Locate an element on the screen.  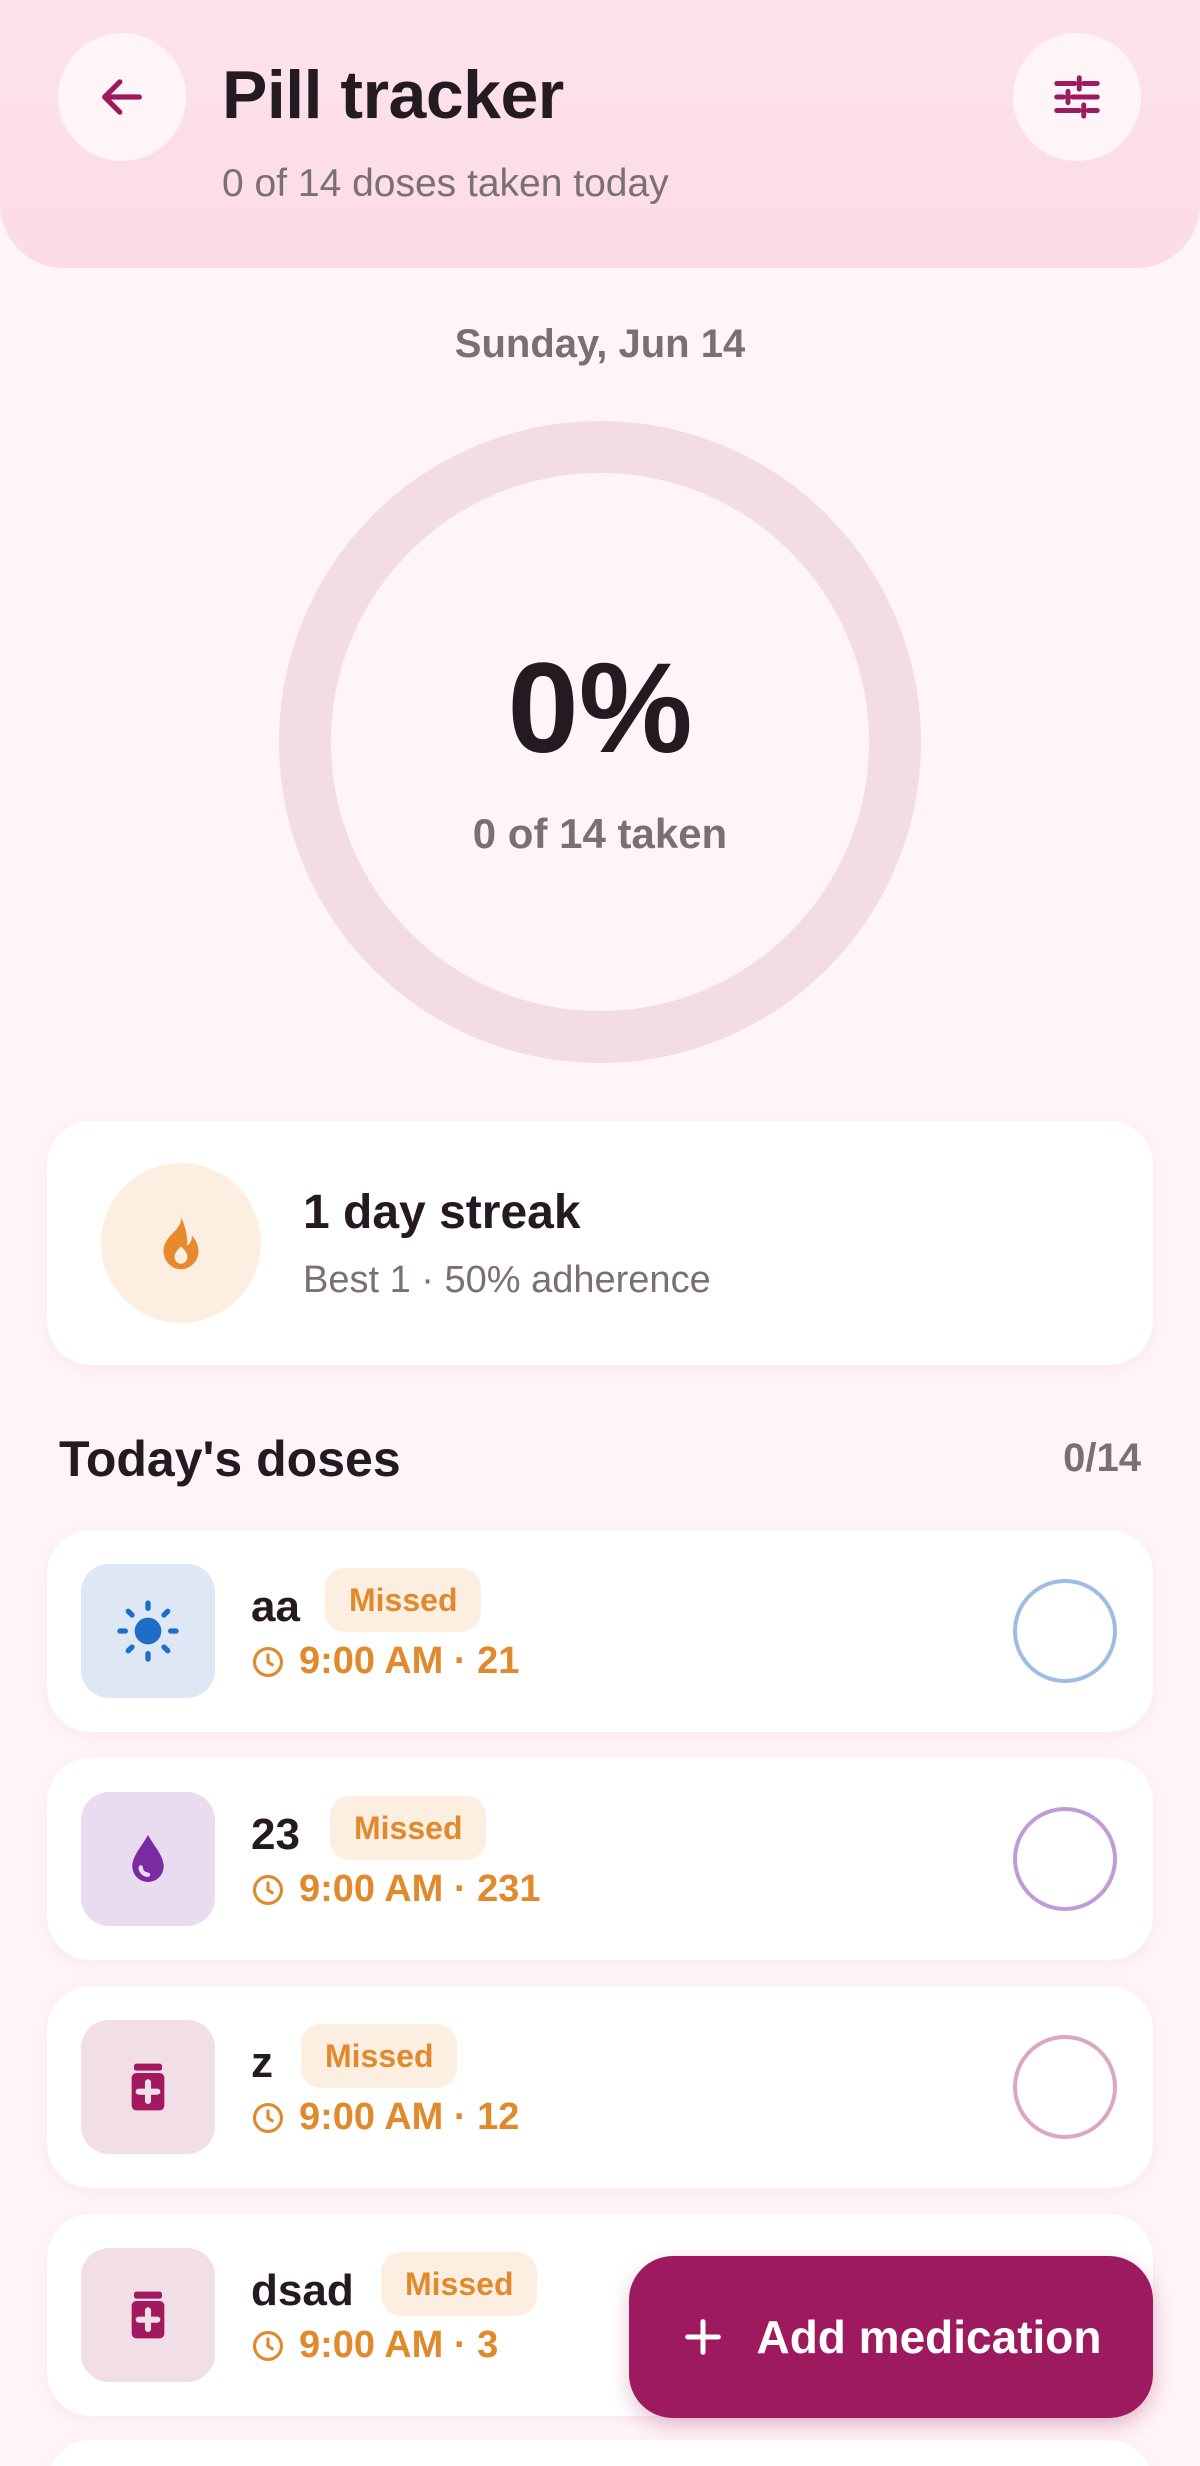
dose-time: 9:00 AM · 12 is located at coordinates (385, 2117).